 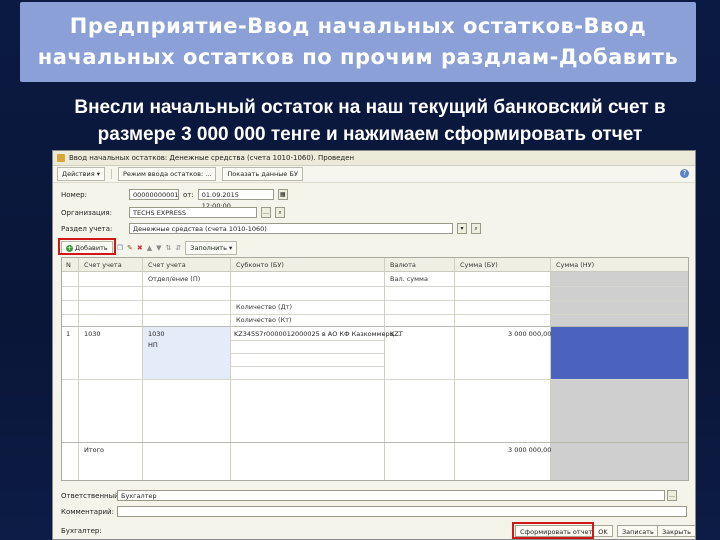 What do you see at coordinates (575, 265) in the screenshot?
I see `header-sum-tax: Сумма (НУ)` at bounding box center [575, 265].